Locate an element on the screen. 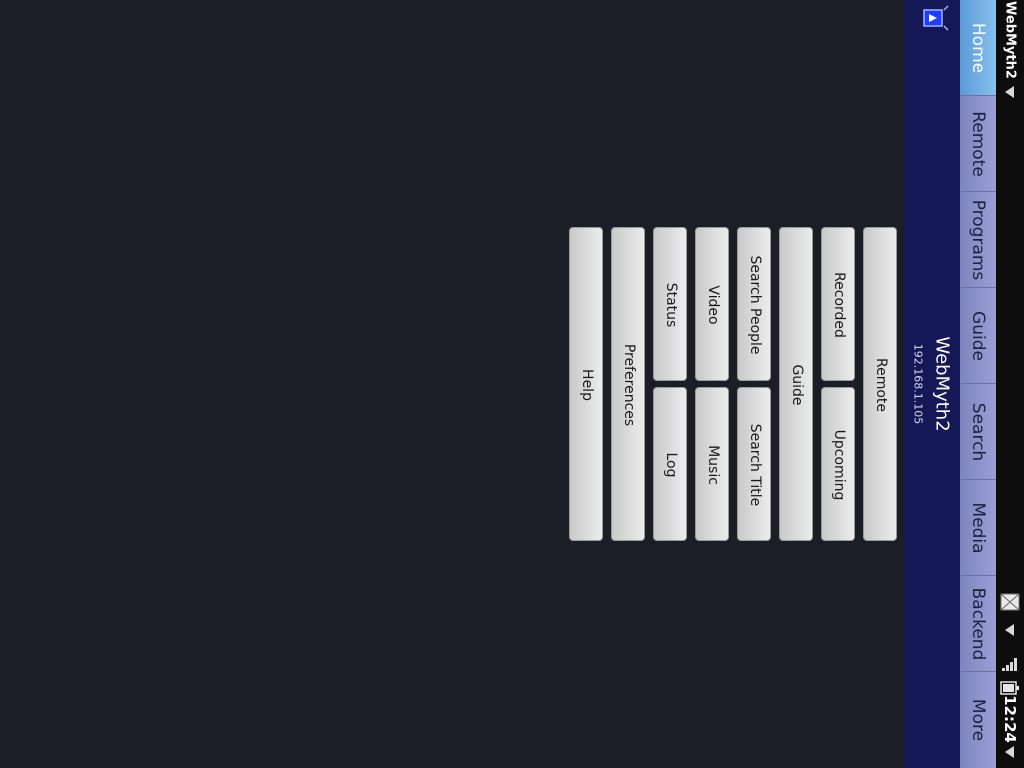  tab-label: Backend is located at coordinates (978, 624).